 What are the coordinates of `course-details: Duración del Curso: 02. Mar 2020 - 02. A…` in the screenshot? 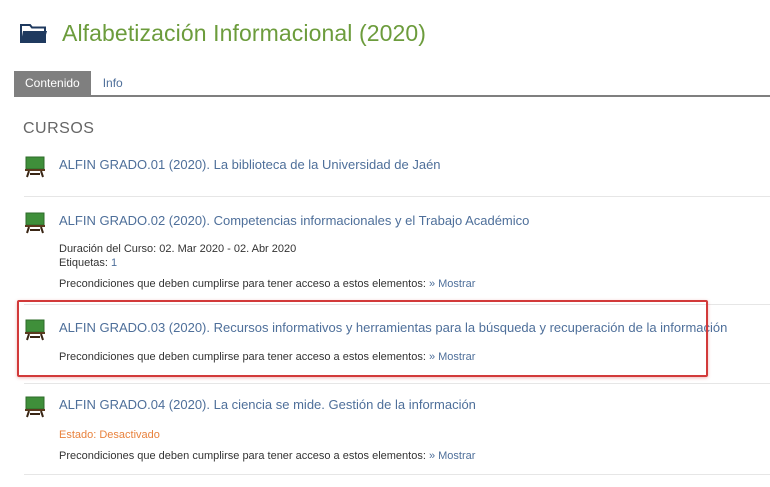 It's located at (414, 266).